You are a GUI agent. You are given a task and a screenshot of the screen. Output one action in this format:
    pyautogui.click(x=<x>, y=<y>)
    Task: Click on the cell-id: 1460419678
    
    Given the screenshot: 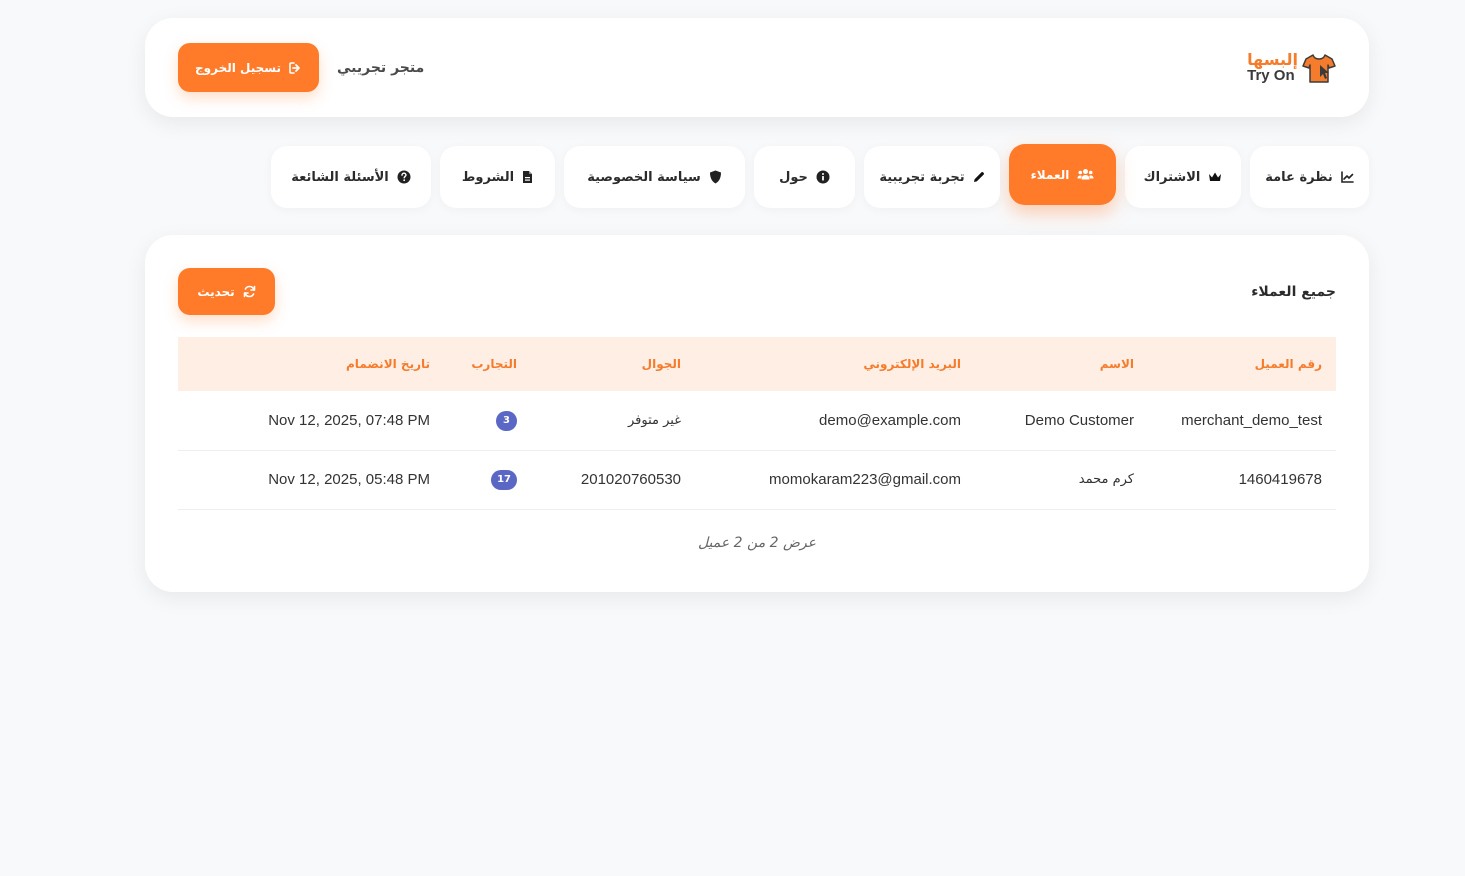 What is the action you would take?
    pyautogui.click(x=1242, y=480)
    